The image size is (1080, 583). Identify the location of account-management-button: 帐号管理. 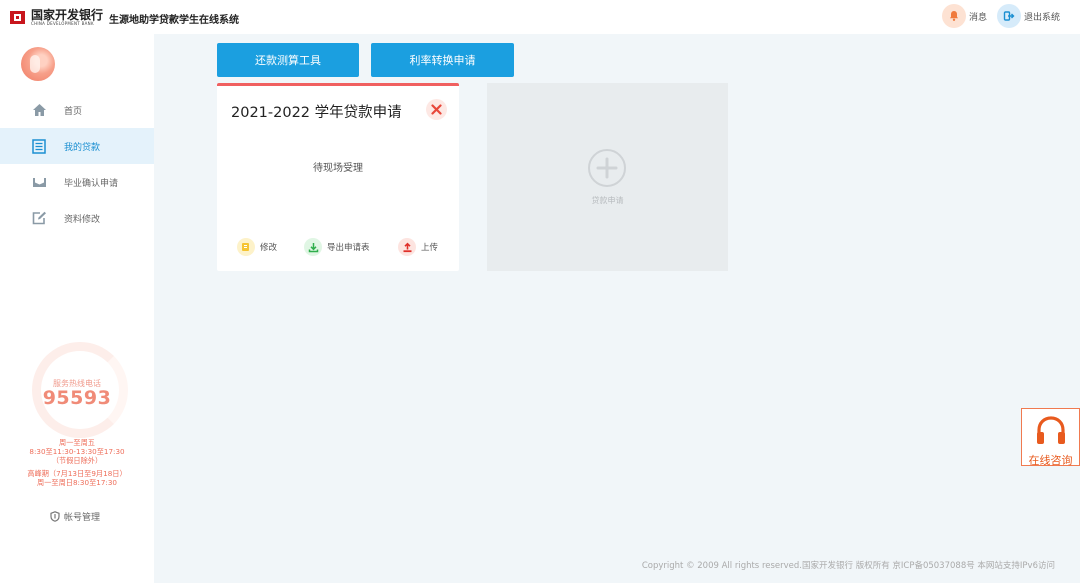
(75, 516).